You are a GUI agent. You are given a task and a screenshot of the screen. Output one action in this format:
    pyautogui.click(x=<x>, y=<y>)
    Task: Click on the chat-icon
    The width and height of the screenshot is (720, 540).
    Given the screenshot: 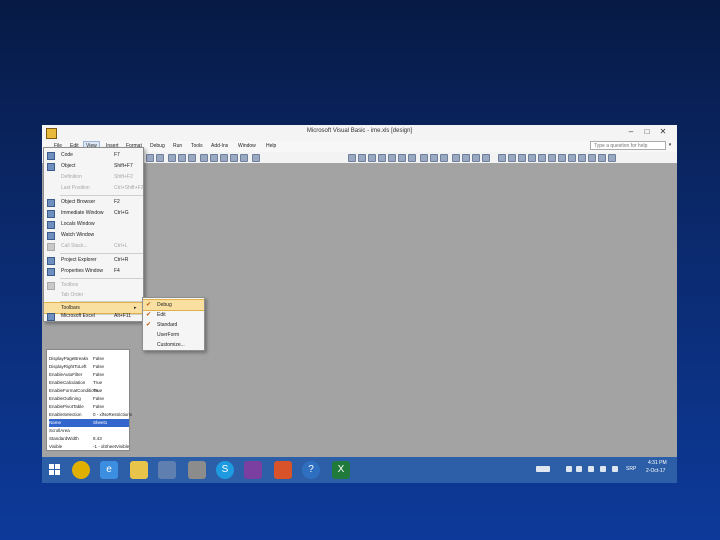 What is the action you would take?
    pyautogui.click(x=579, y=469)
    